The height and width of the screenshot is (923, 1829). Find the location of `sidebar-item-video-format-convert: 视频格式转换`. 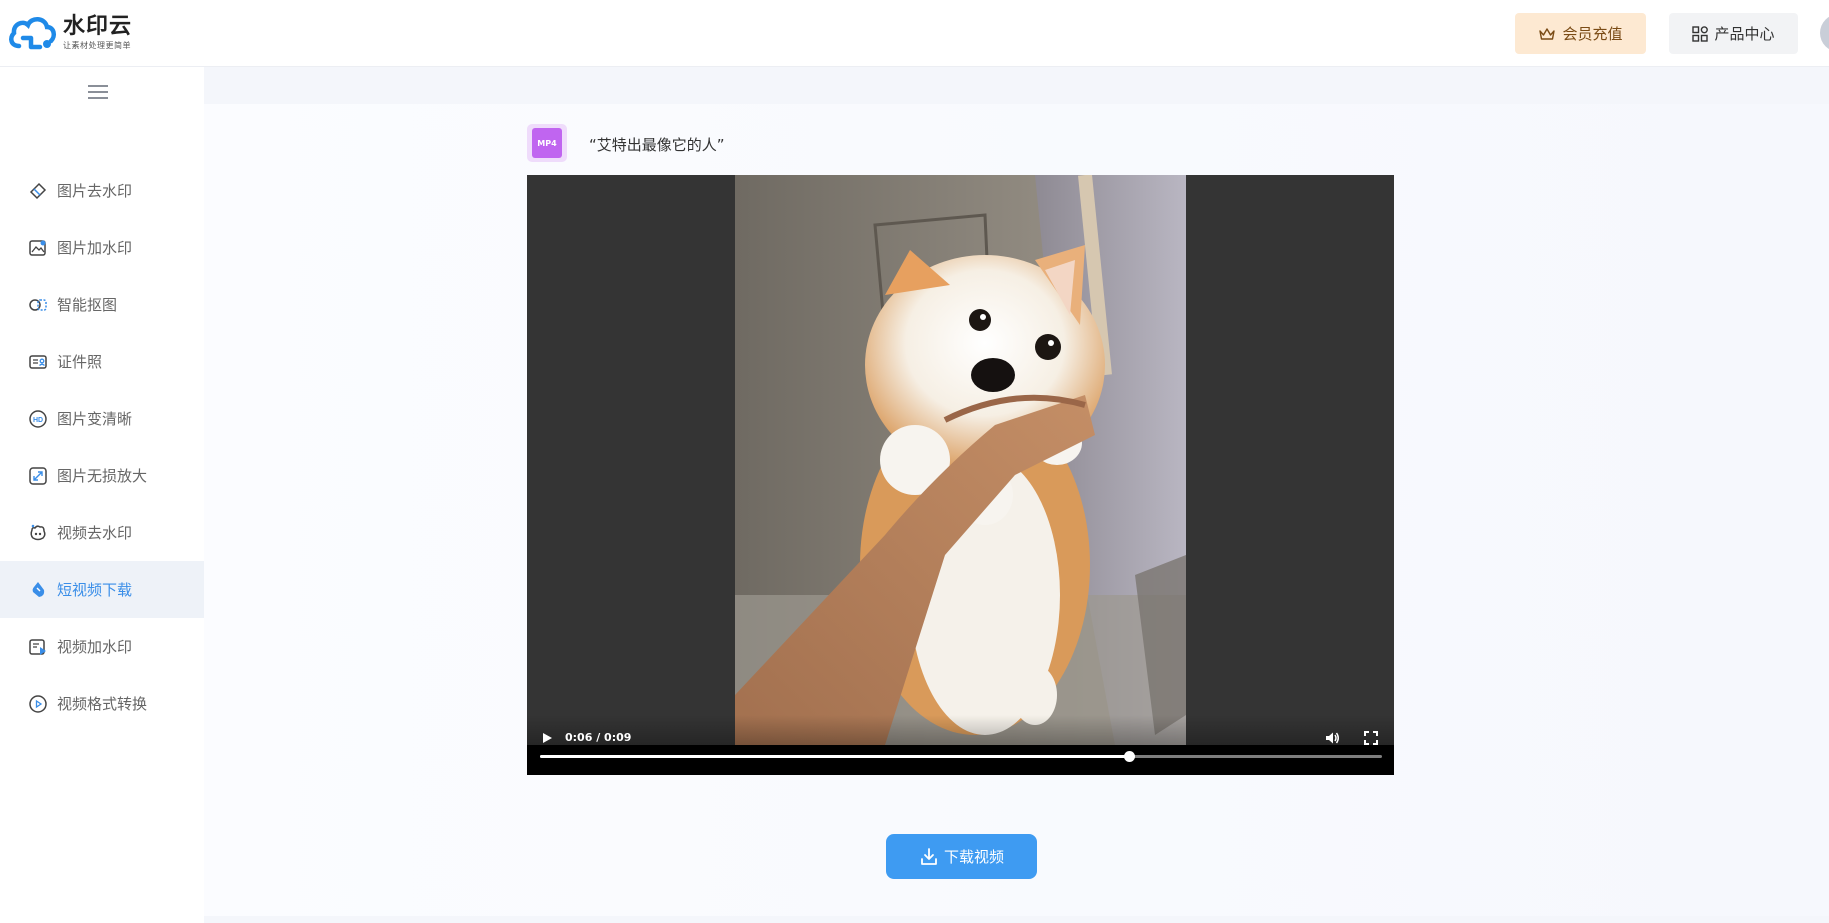

sidebar-item-video-format-convert: 视频格式转换 is located at coordinates (102, 703).